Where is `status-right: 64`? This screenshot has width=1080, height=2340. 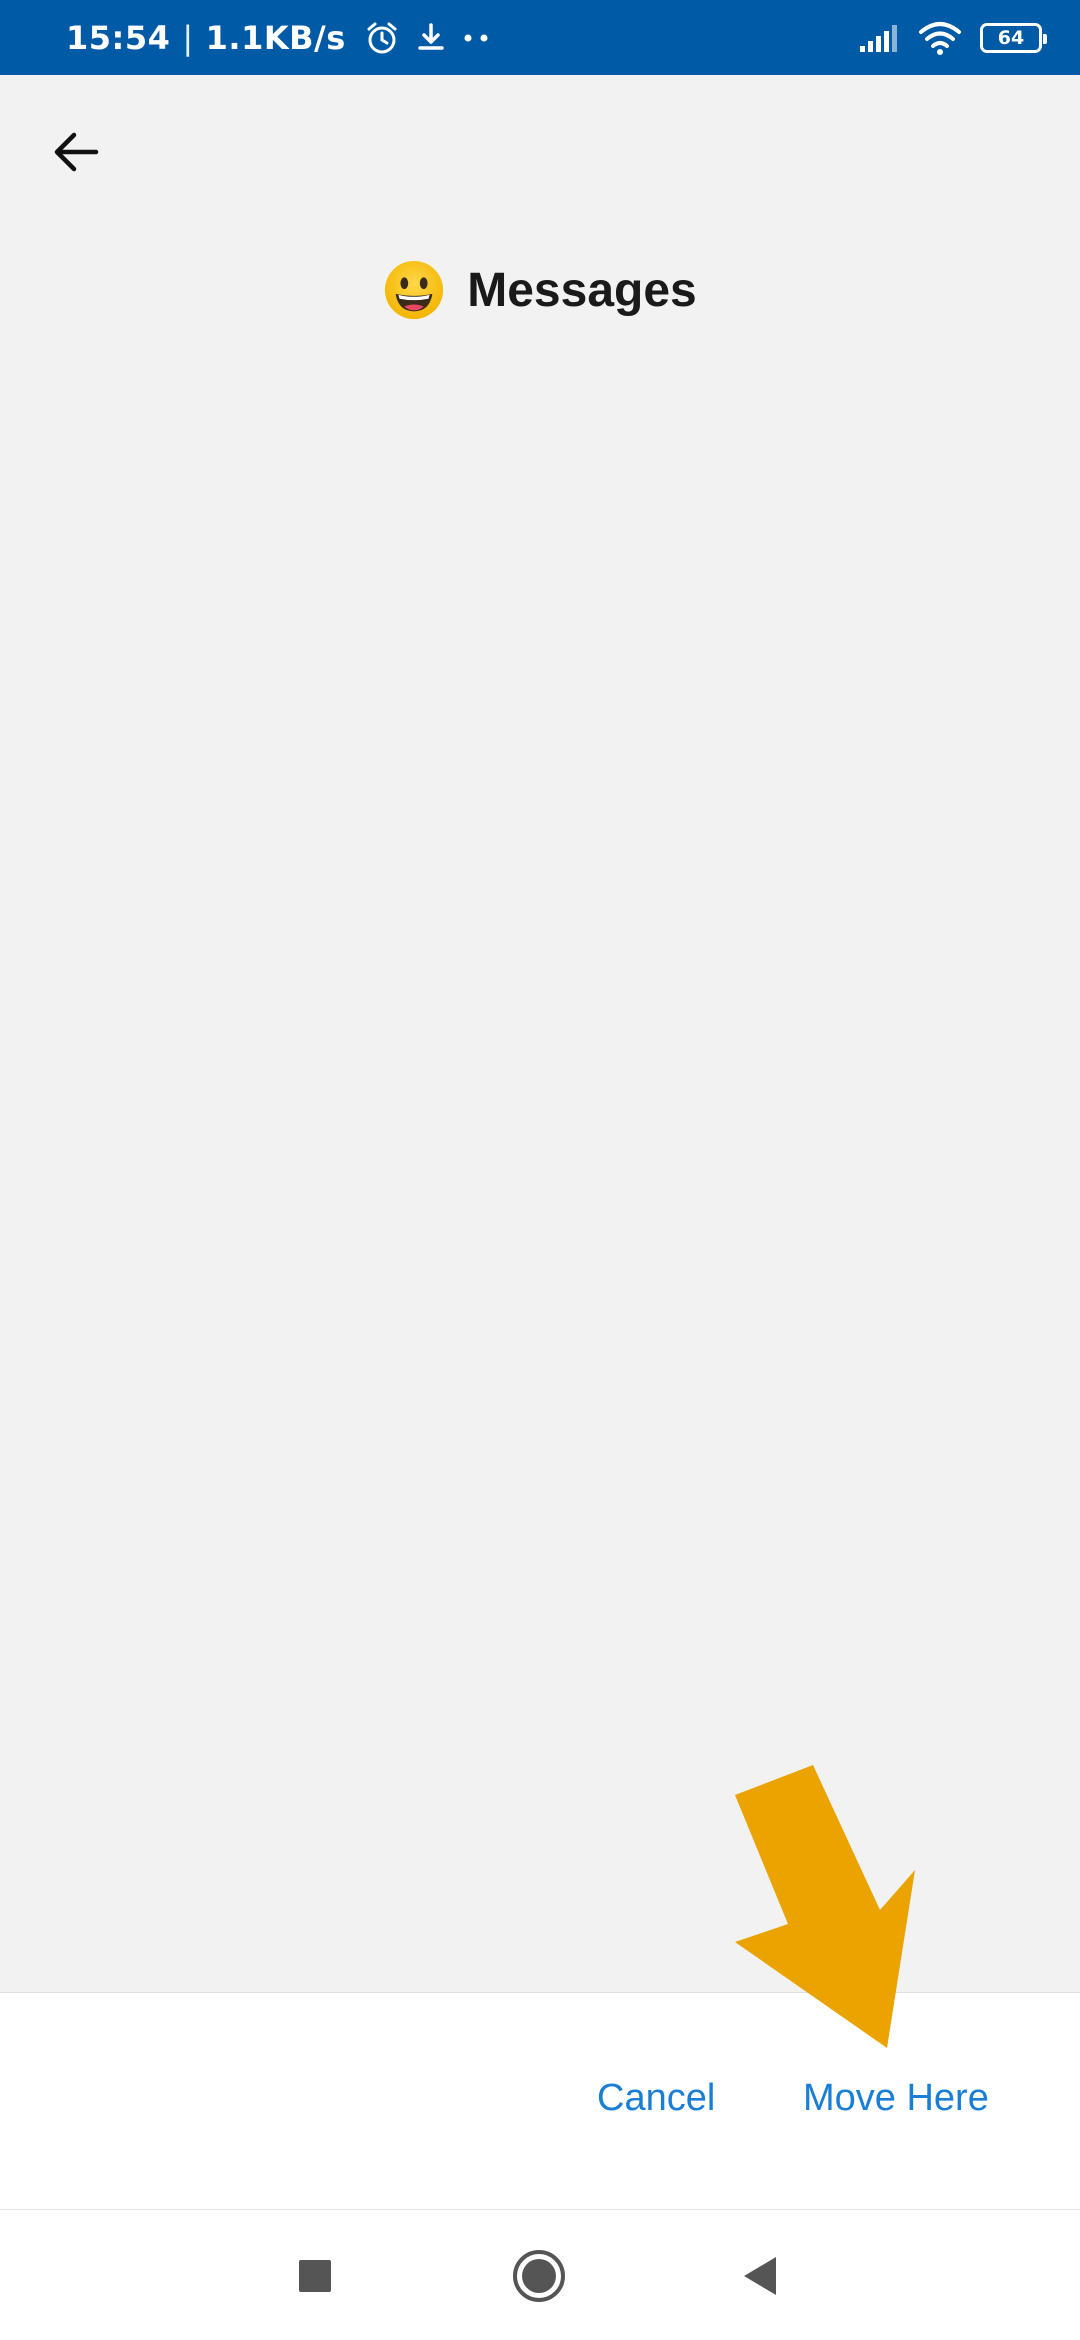
status-right: 64 is located at coordinates (952, 37).